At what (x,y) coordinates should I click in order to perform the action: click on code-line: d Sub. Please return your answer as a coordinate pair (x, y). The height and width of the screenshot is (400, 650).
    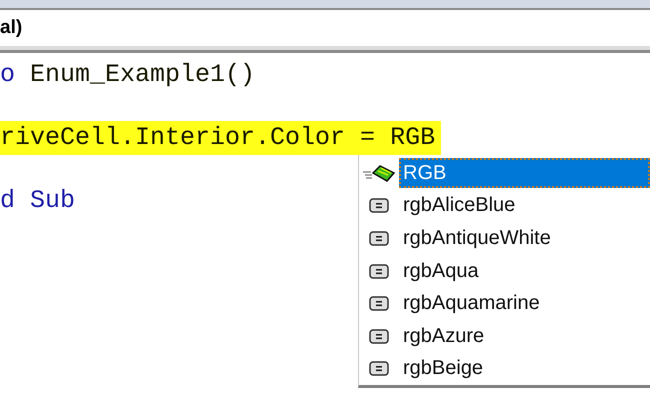
    Looking at the image, I should click on (38, 201).